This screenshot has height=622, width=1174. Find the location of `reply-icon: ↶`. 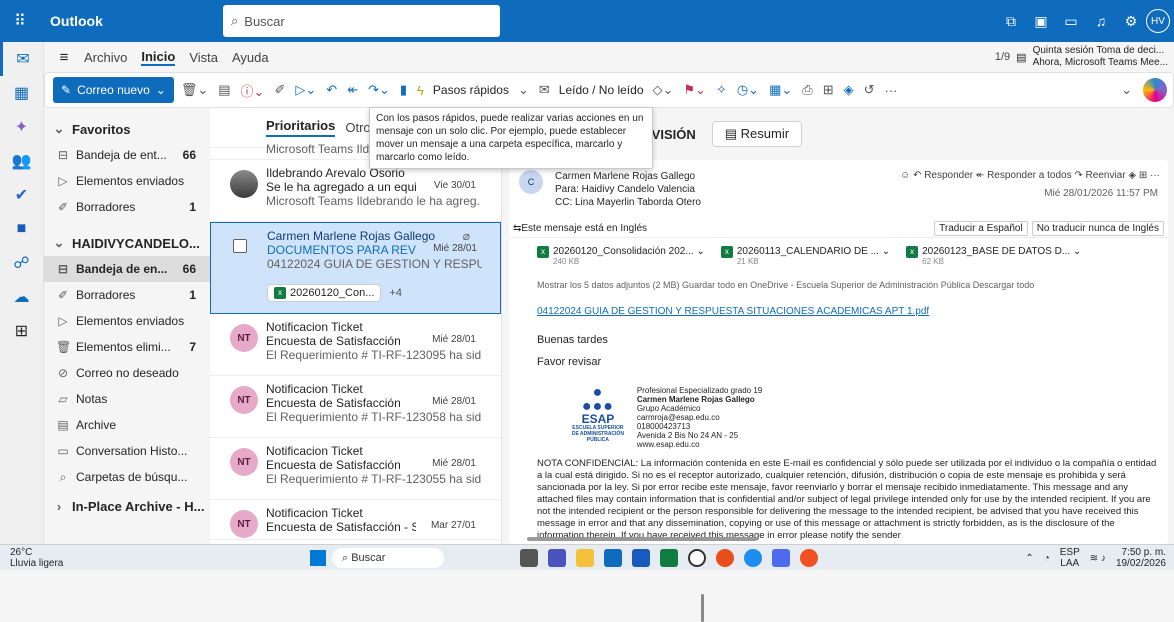

reply-icon: ↶ is located at coordinates (331, 90).